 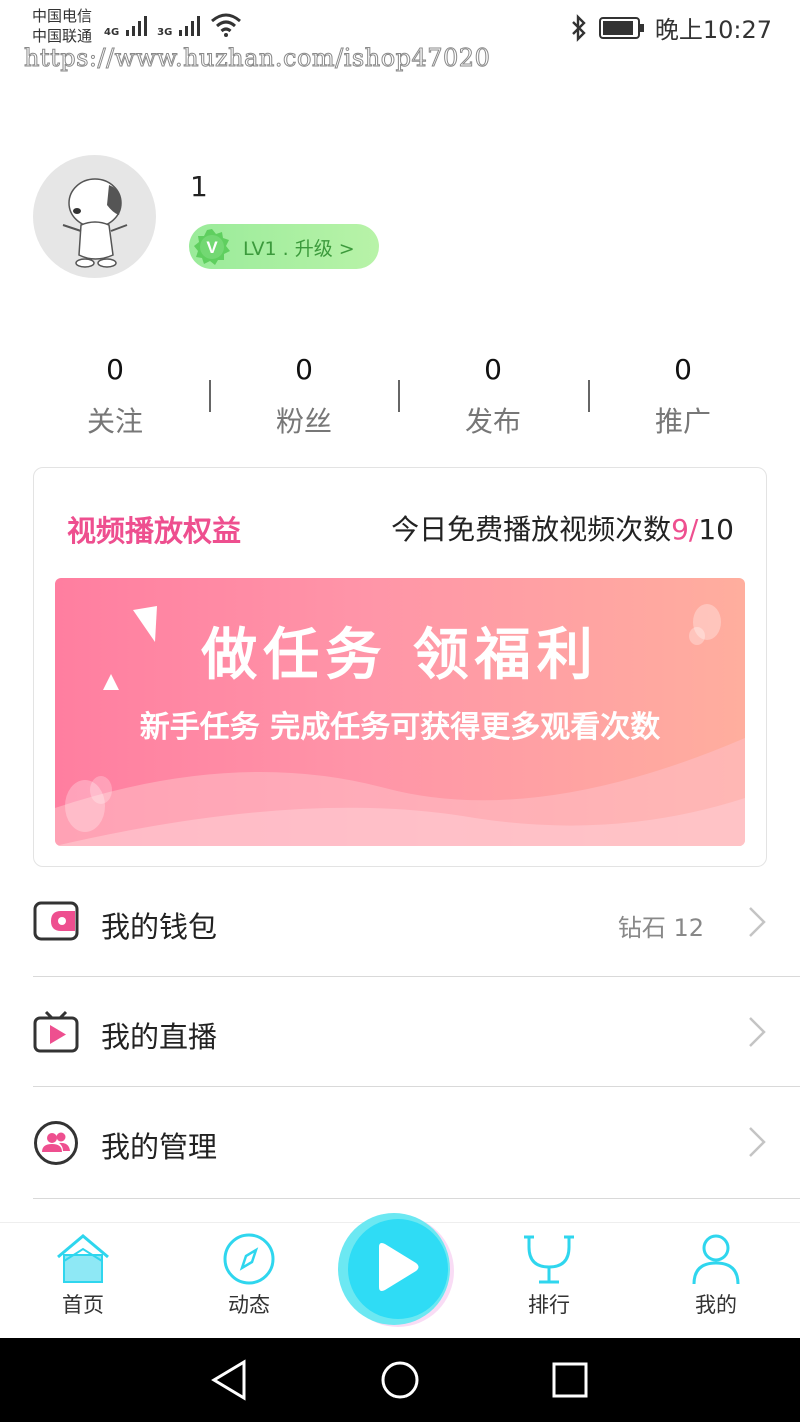 I want to click on stat-promotion: 0 推广, so click(x=683, y=395).